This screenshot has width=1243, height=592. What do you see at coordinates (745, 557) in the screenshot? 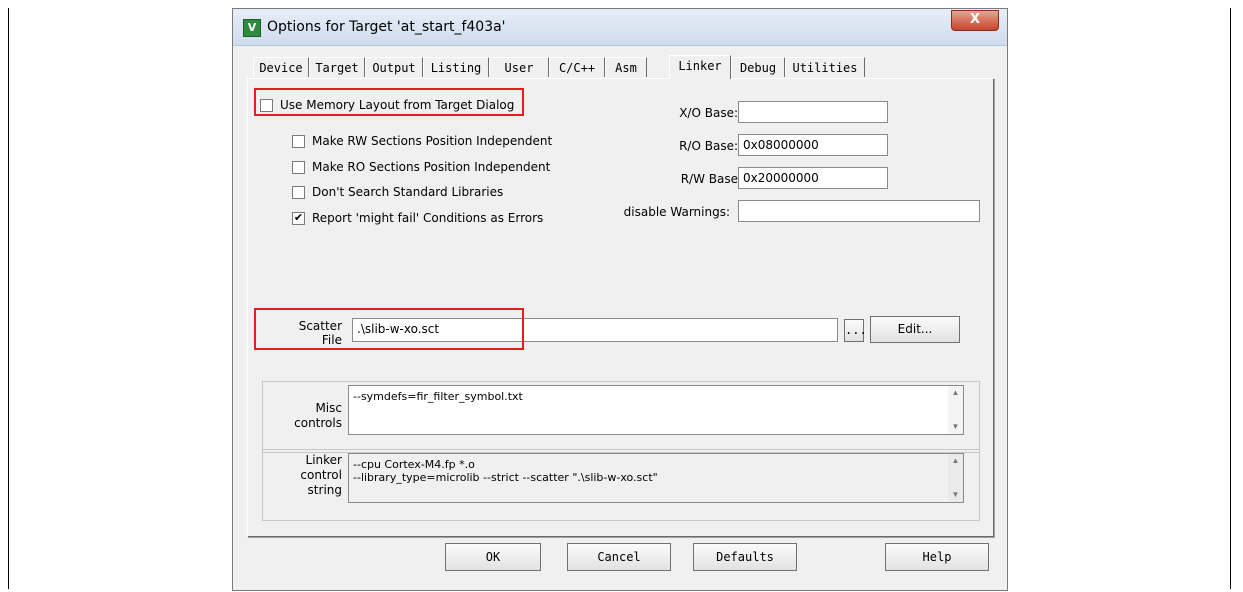
I see `defaults-button: Defaults` at bounding box center [745, 557].